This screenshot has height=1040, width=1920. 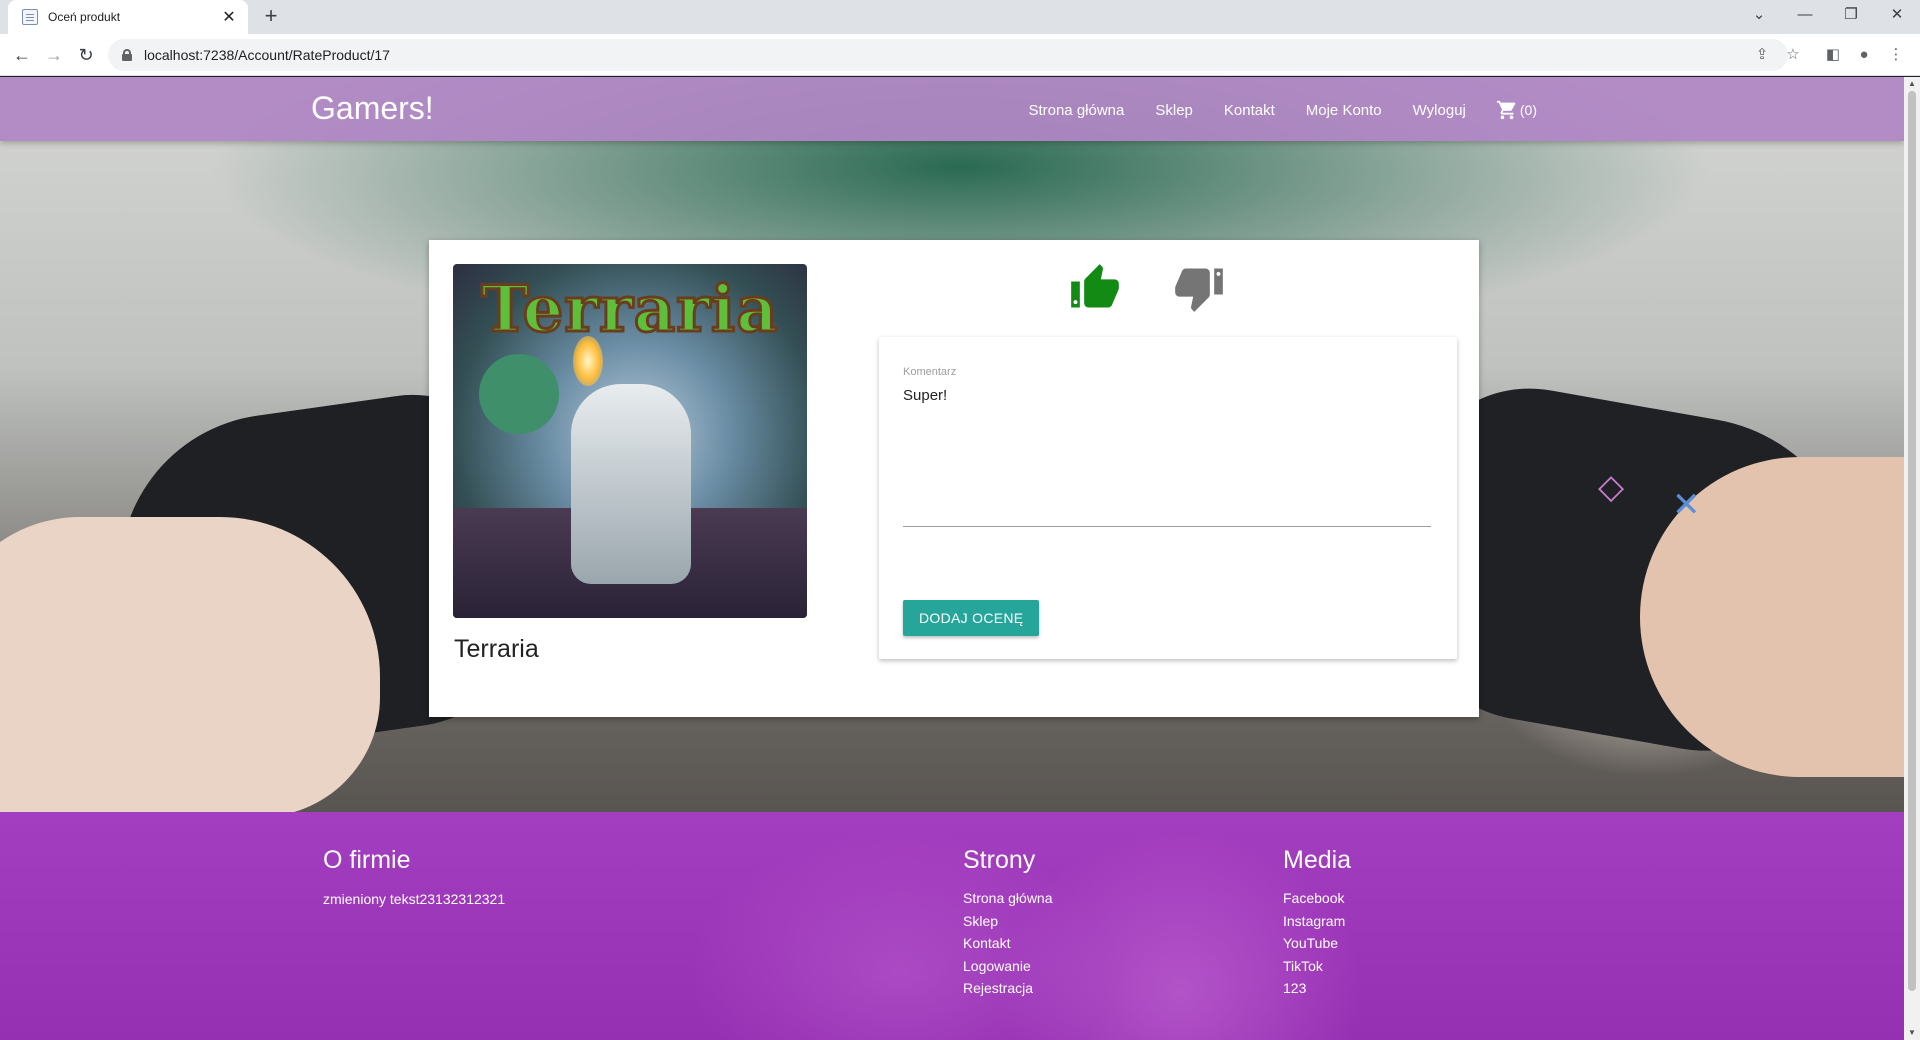 What do you see at coordinates (1008, 921) in the screenshot?
I see `list-item: Sklep` at bounding box center [1008, 921].